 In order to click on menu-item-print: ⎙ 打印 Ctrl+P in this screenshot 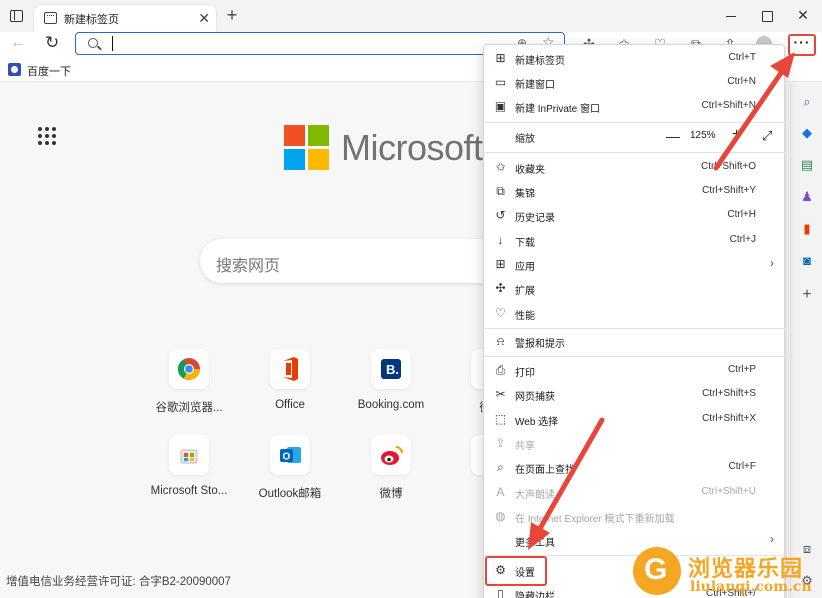, I will do `click(635, 371)`.